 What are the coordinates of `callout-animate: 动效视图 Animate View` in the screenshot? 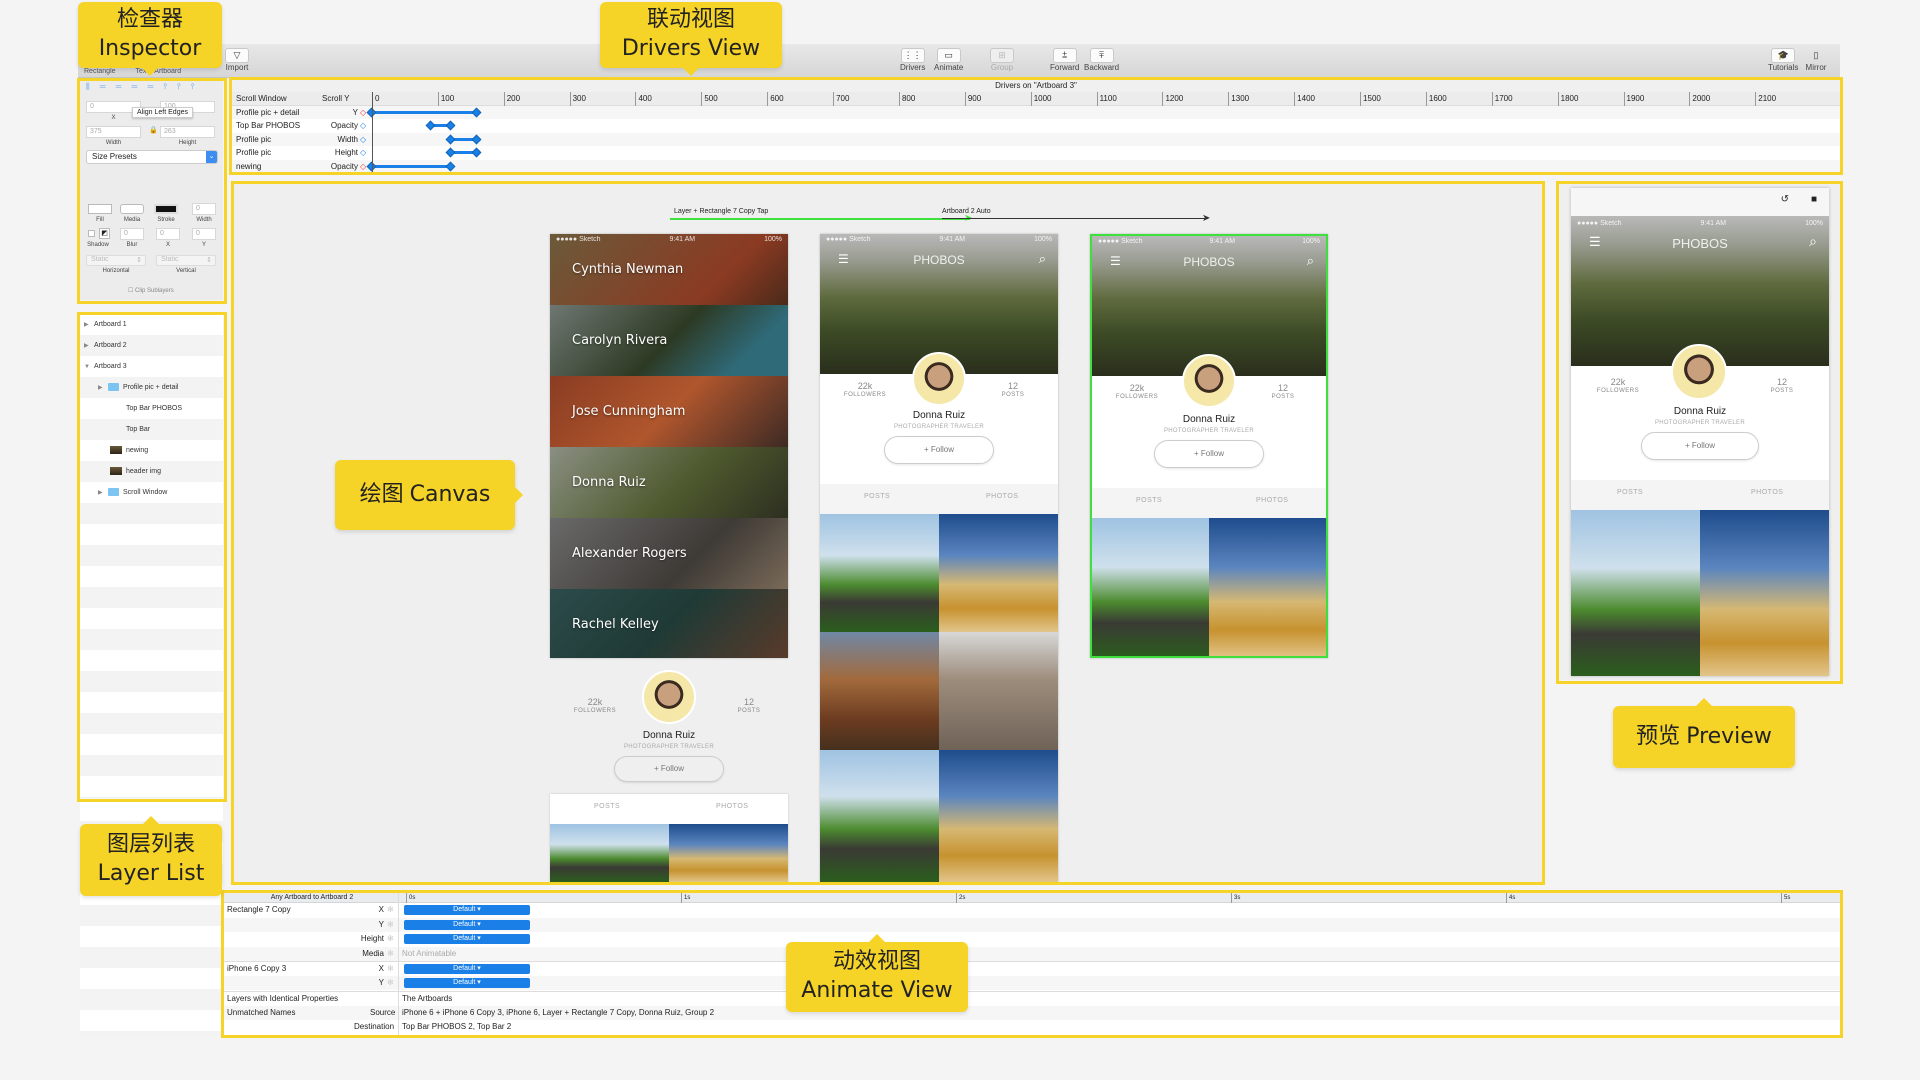 It's located at (877, 973).